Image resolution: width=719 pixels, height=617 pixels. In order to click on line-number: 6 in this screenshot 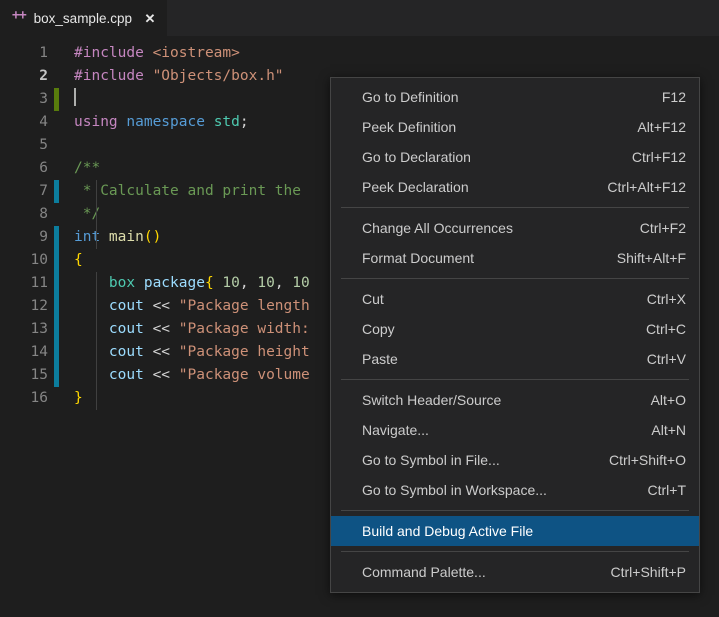, I will do `click(43, 168)`.